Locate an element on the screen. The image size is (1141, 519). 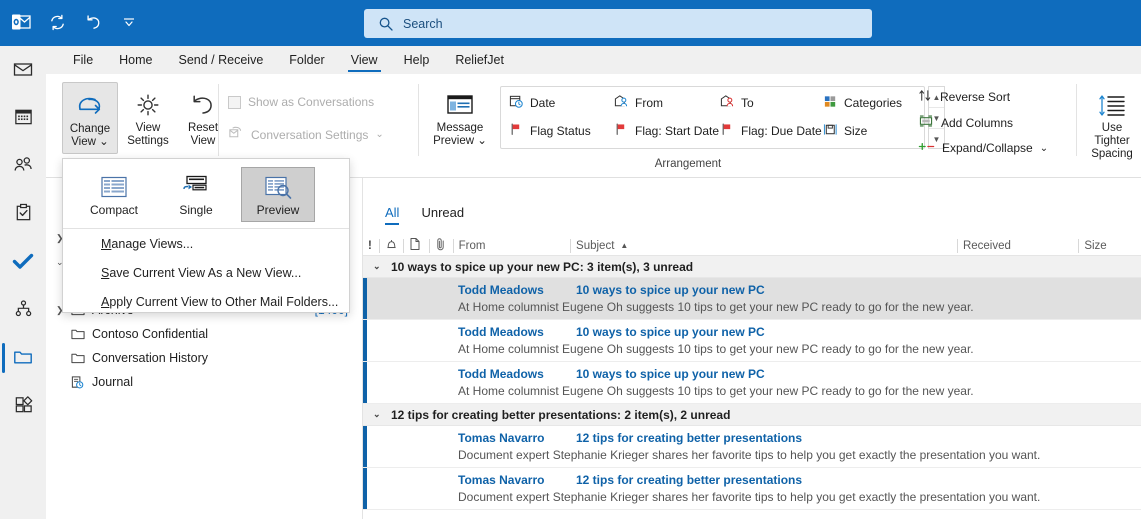
view-settings-button: View Settings is located at coordinates (148, 115).